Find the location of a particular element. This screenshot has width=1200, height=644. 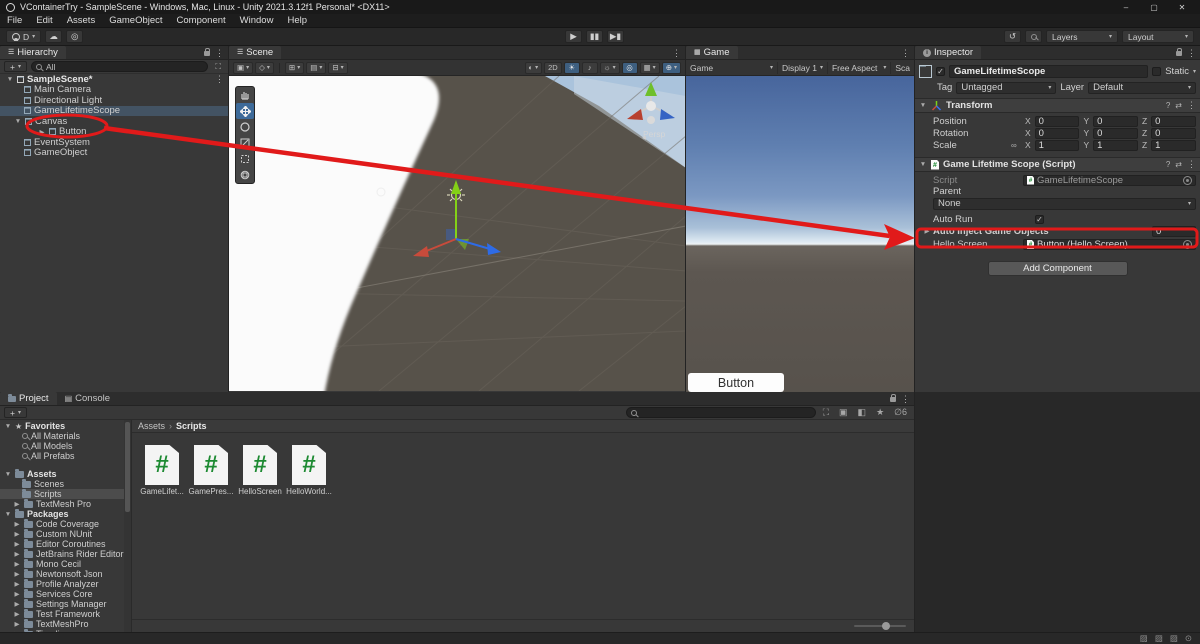

gizmos-button: ⊕ ▾ is located at coordinates (671, 67).